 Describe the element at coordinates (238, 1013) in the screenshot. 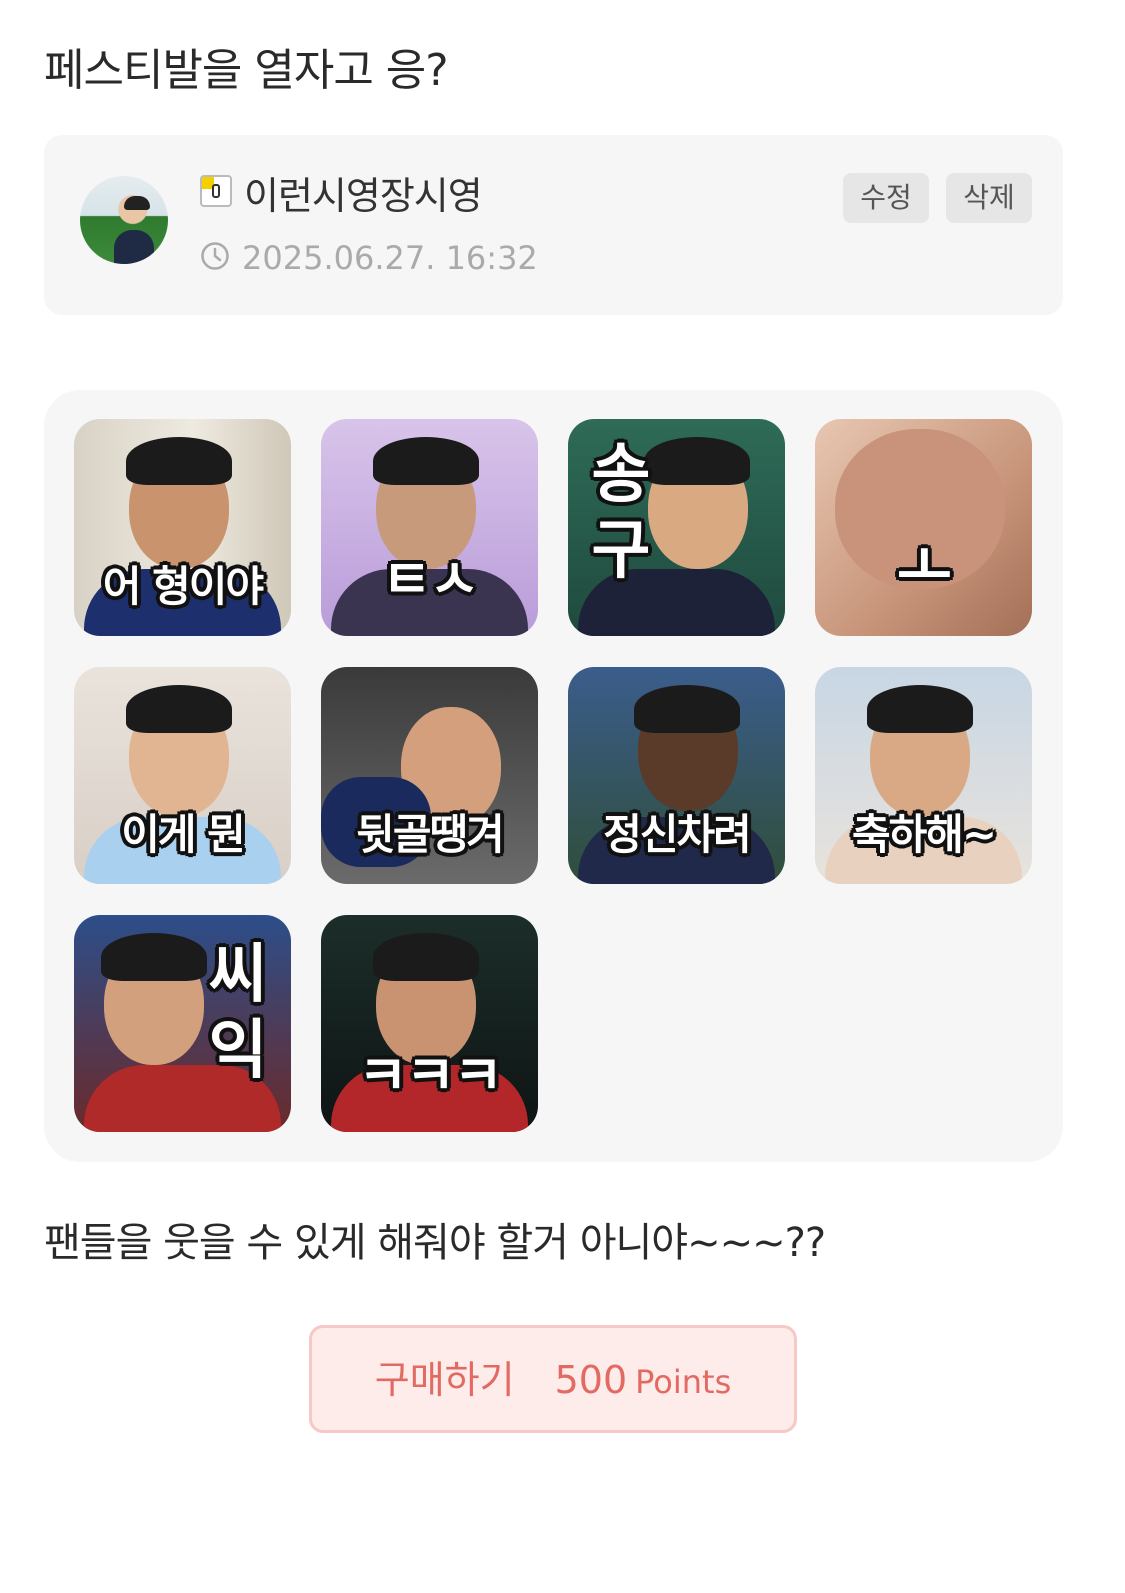

I see `emoticon-caption: 씨익` at that location.